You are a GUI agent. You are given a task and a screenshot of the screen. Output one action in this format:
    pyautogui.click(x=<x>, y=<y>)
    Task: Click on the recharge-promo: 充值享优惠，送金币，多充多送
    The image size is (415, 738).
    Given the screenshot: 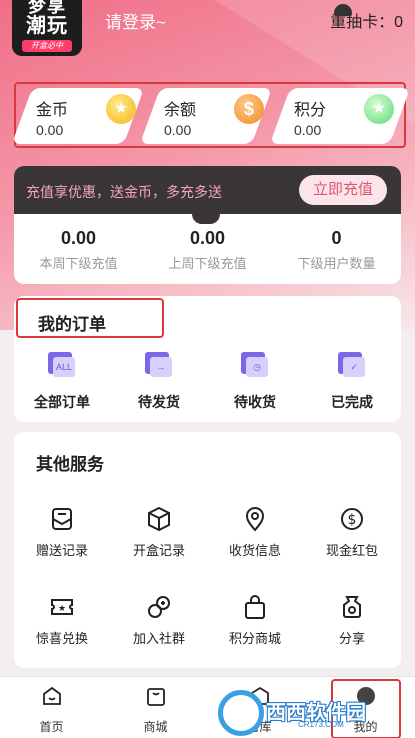 What is the action you would take?
    pyautogui.click(x=124, y=192)
    